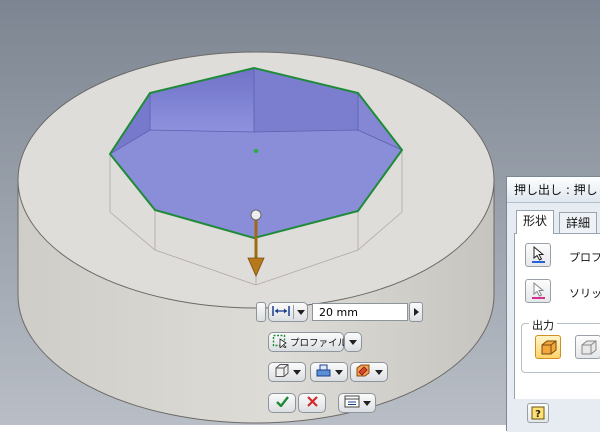  Describe the element at coordinates (281, 312) in the screenshot. I see `dimension-arrows-icon` at that location.